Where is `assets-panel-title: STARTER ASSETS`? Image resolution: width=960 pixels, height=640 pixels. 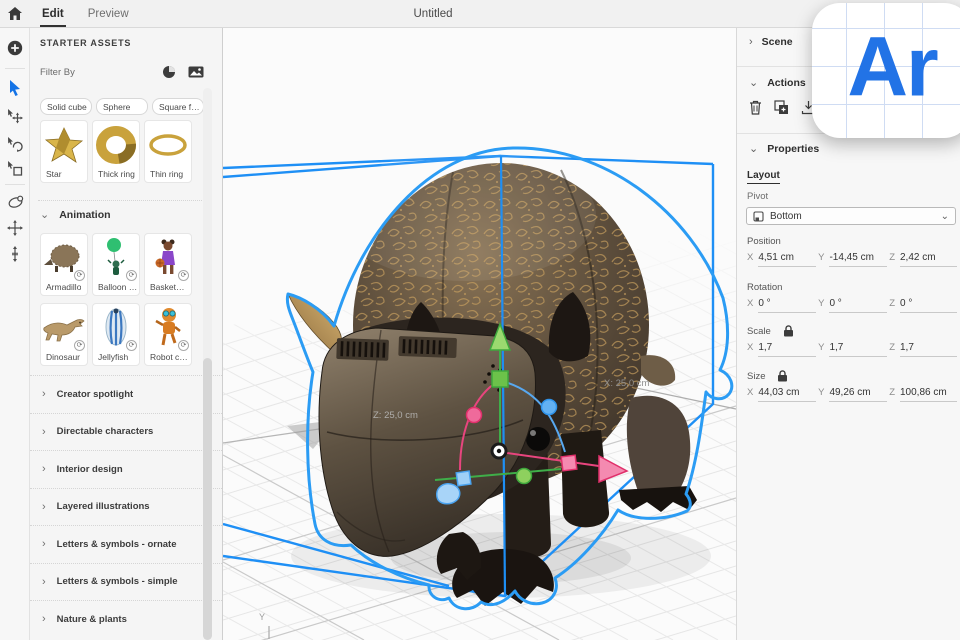
assets-panel-title: STARTER ASSETS is located at coordinates (86, 43).